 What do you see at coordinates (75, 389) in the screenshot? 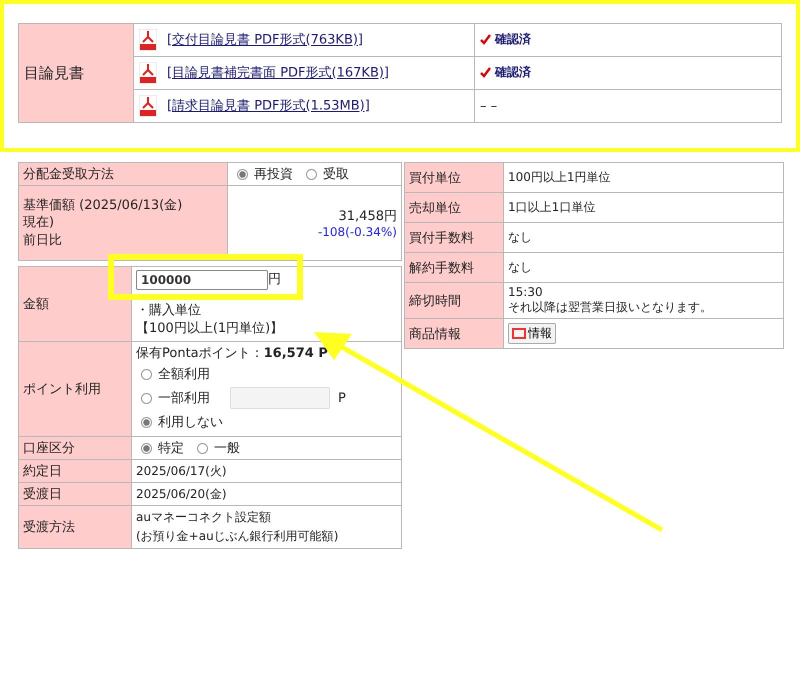
I see `table-header-cell: ポイント利用` at bounding box center [75, 389].